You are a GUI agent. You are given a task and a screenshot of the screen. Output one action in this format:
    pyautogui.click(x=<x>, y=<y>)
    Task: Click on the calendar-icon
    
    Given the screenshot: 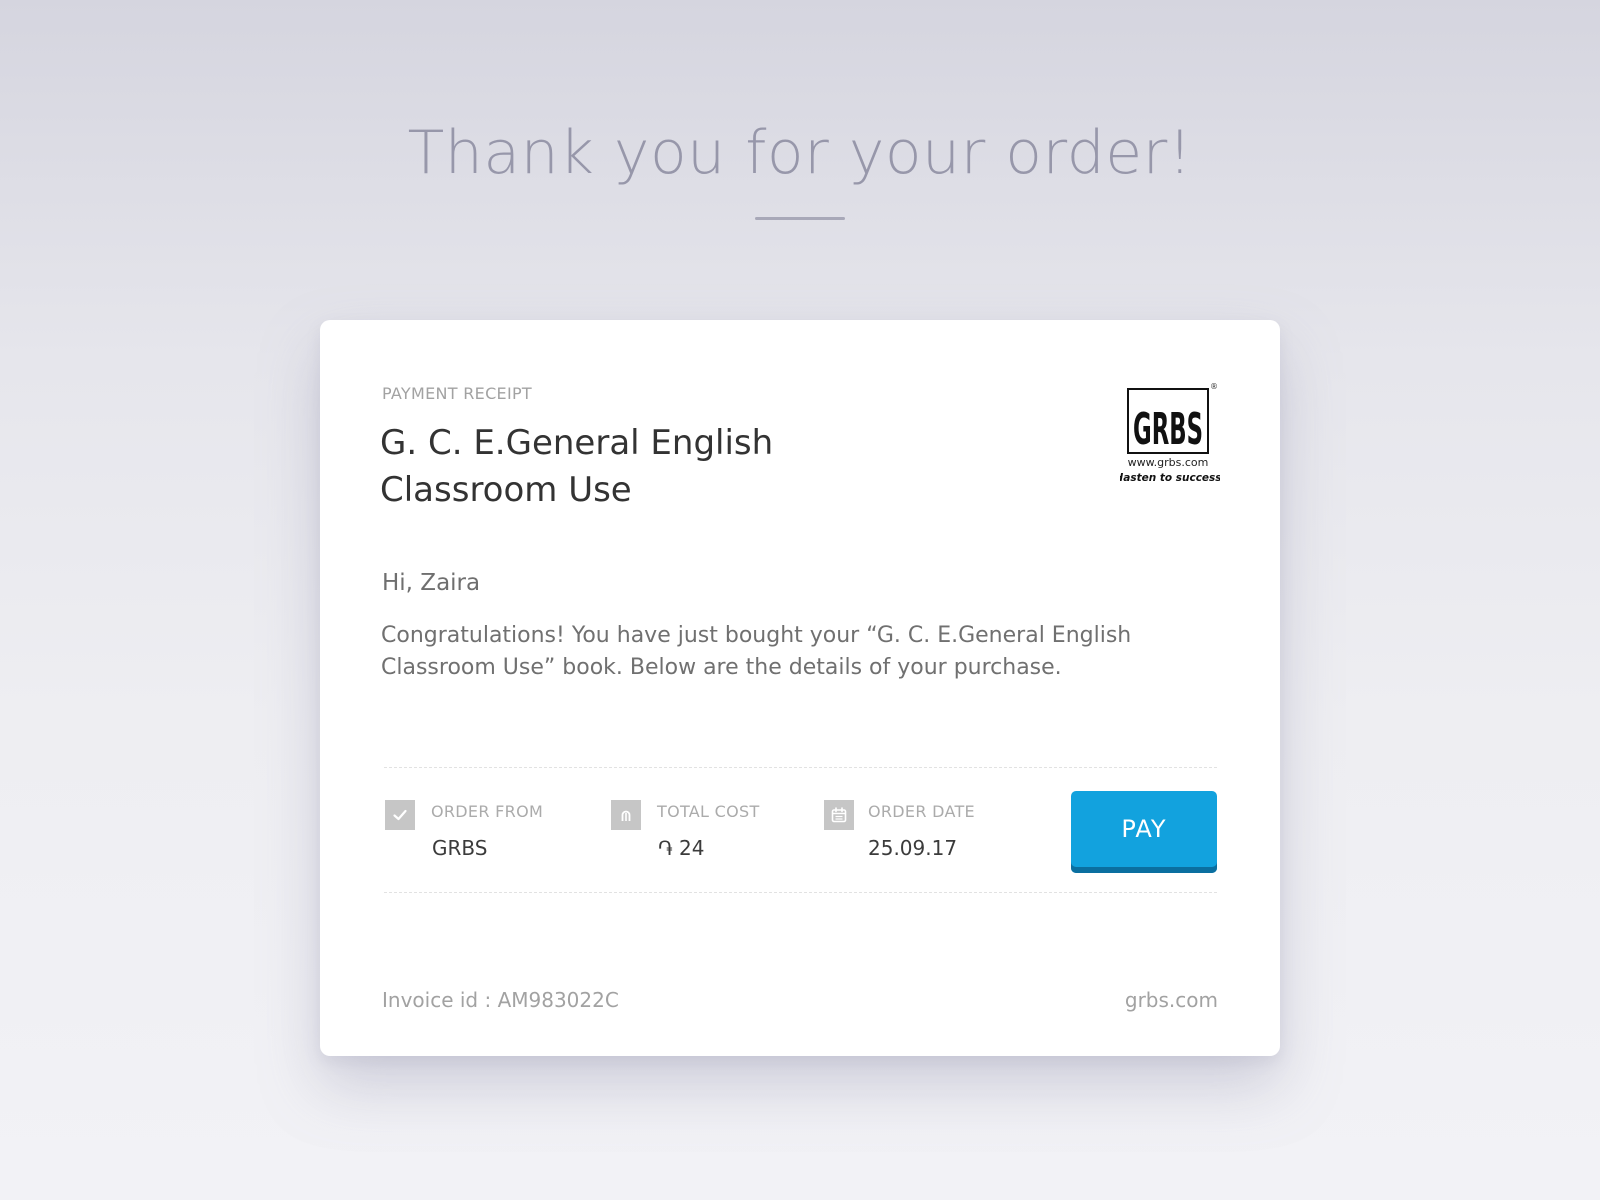 What is the action you would take?
    pyautogui.click(x=839, y=815)
    